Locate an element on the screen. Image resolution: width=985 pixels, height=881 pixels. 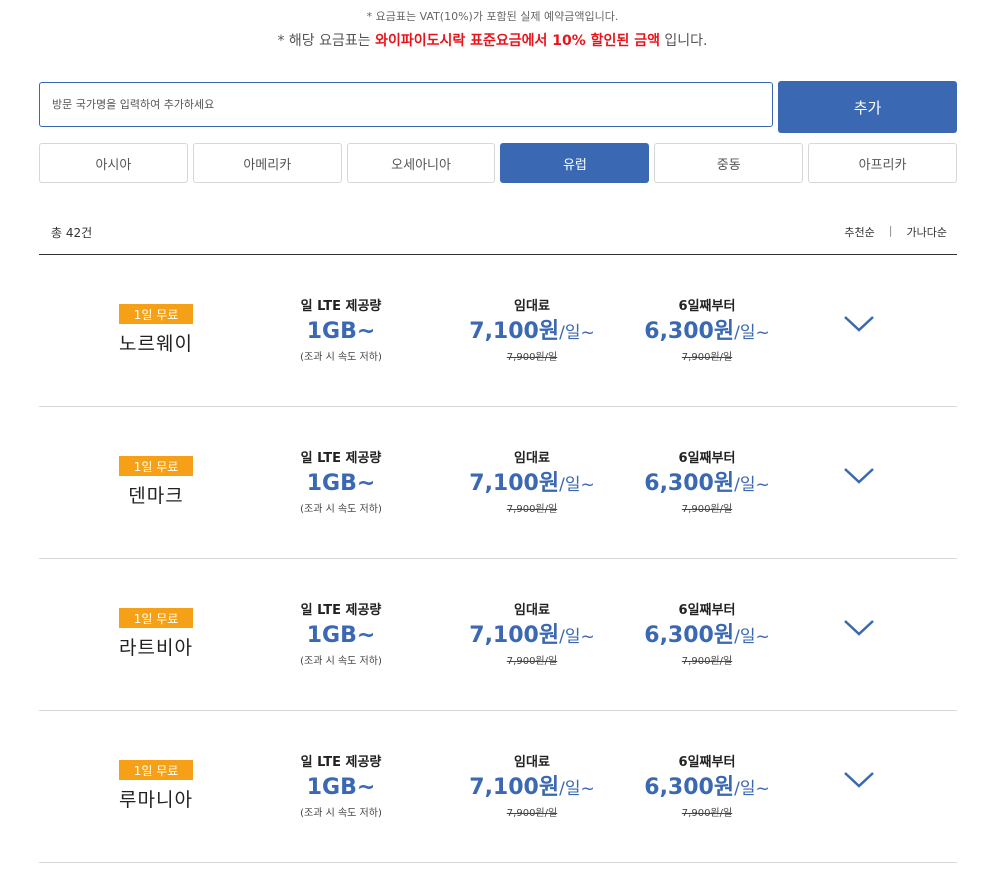
discount-notice-prefix: * 해당 요금표는 is located at coordinates (326, 41).